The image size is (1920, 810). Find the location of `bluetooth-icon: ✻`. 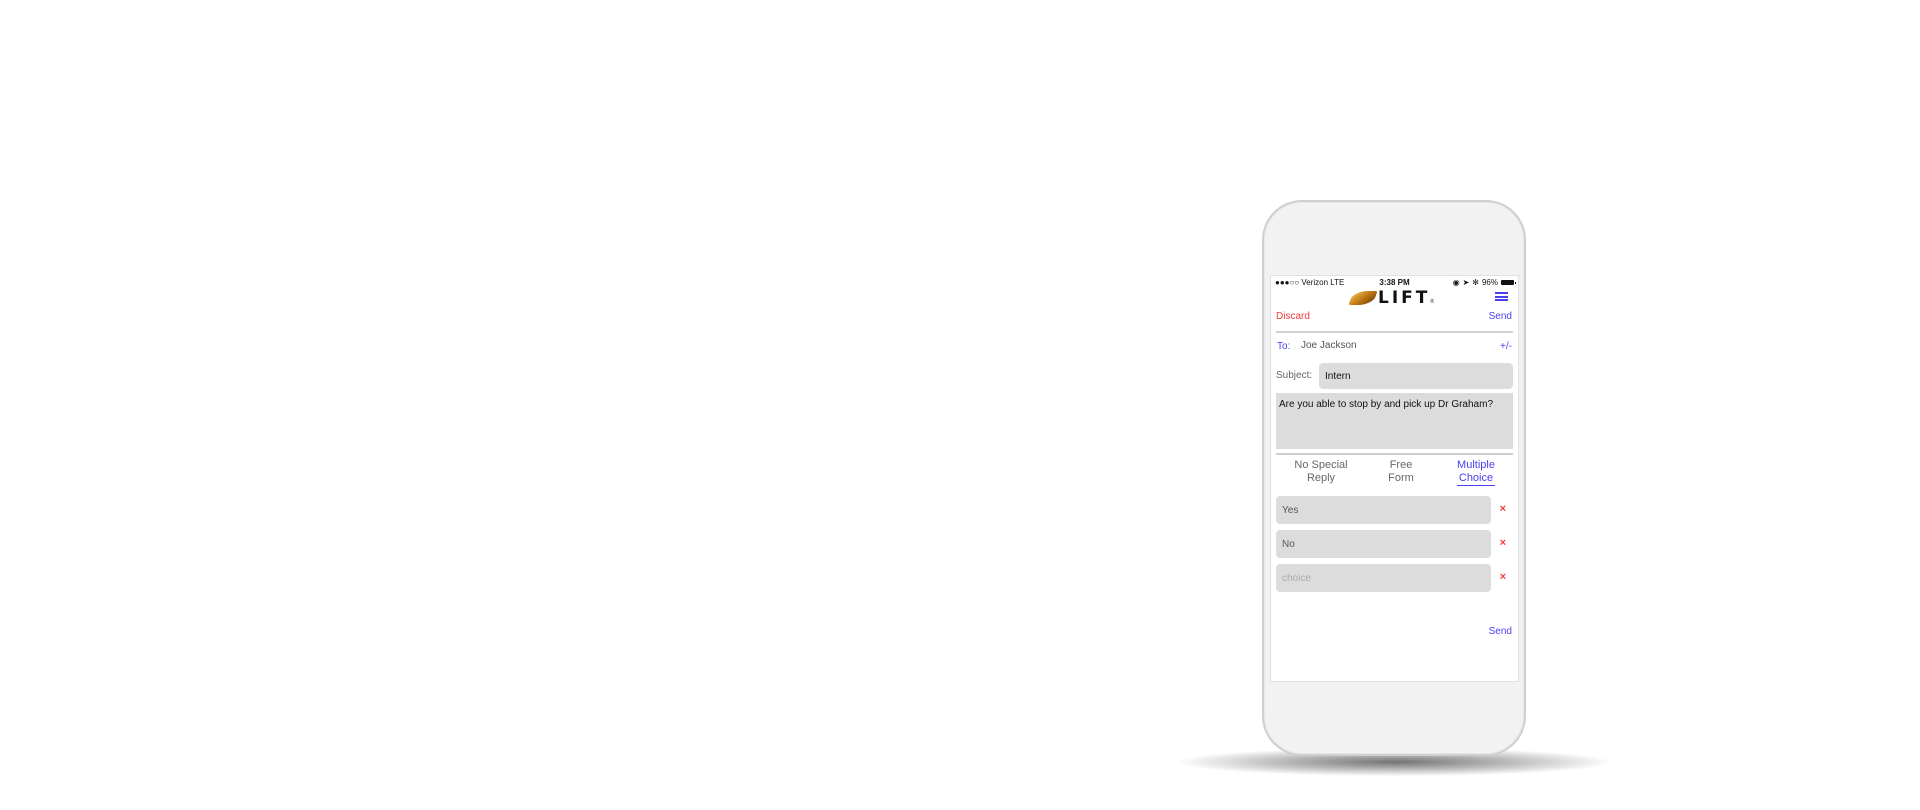

bluetooth-icon: ✻ is located at coordinates (1475, 282).